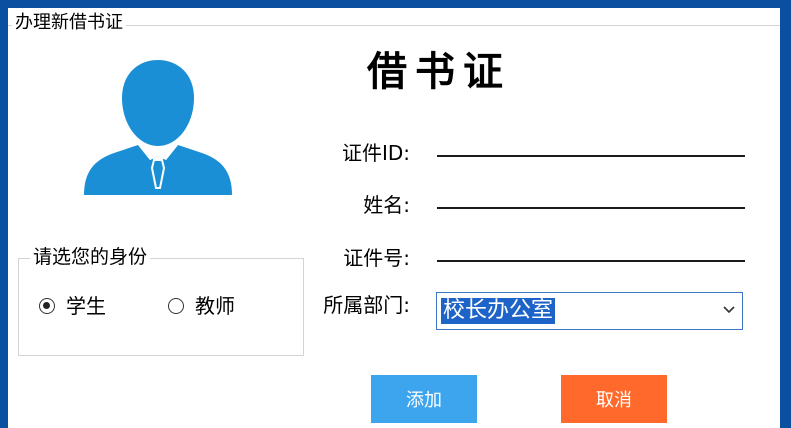  What do you see at coordinates (591, 261) in the screenshot?
I see `card-number-field` at bounding box center [591, 261].